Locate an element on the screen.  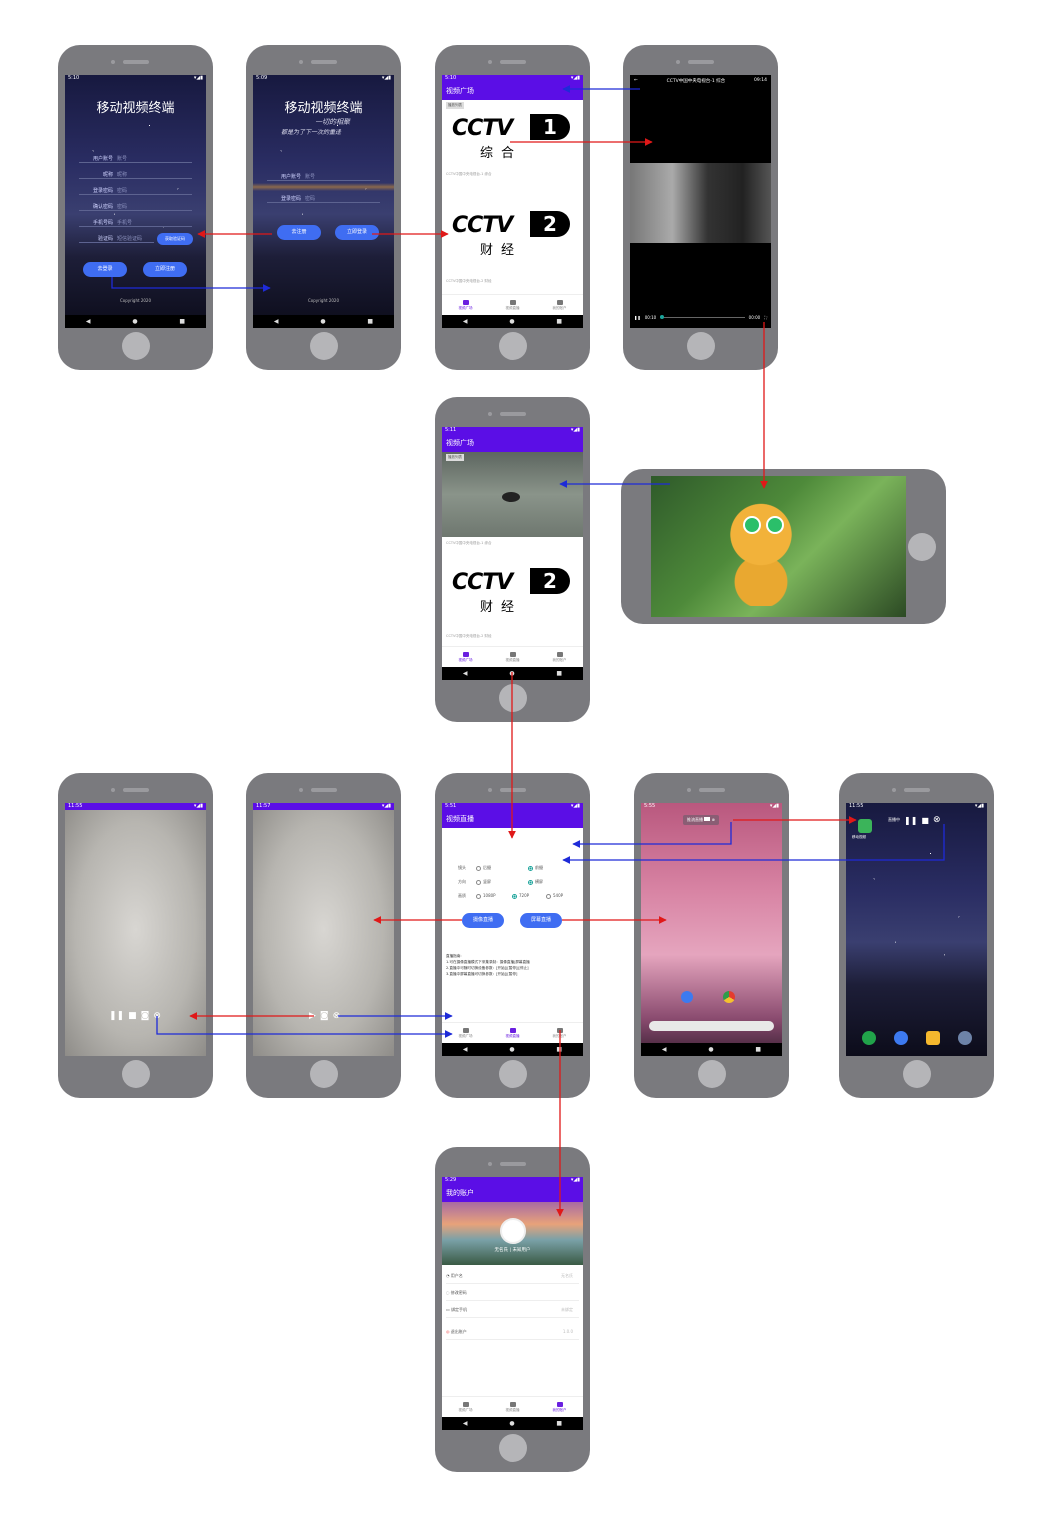
tiger-eye-left is located at coordinates (752, 525).